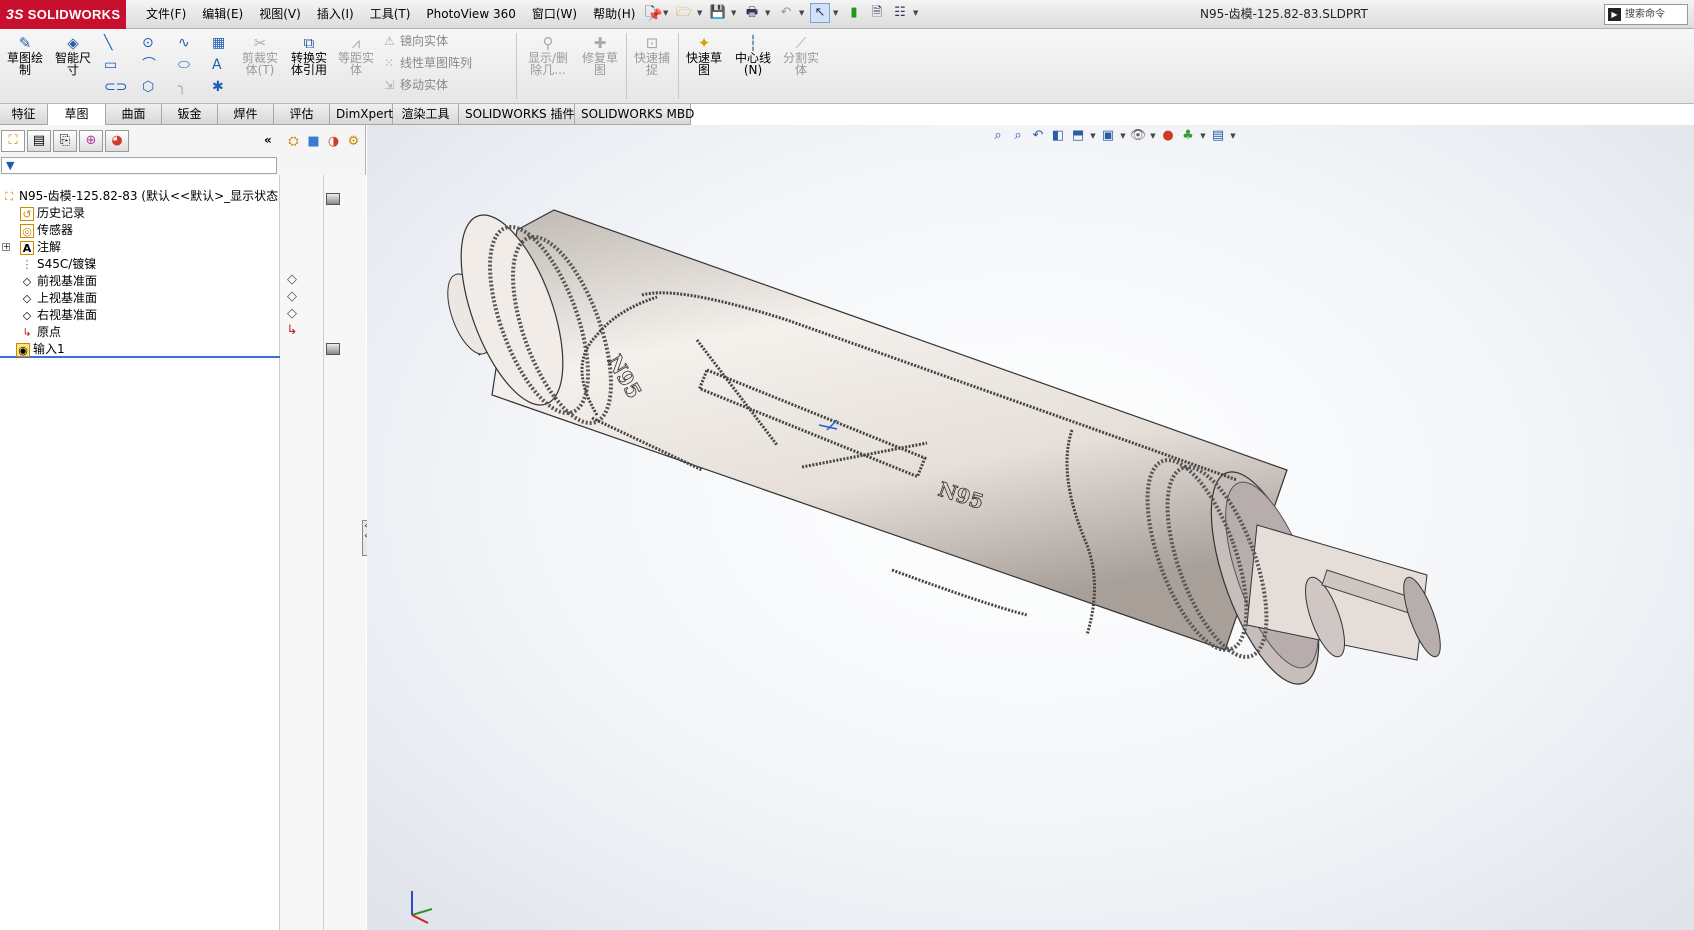  I want to click on move-entities-button: ⇲ 移动实体, so click(416, 85).